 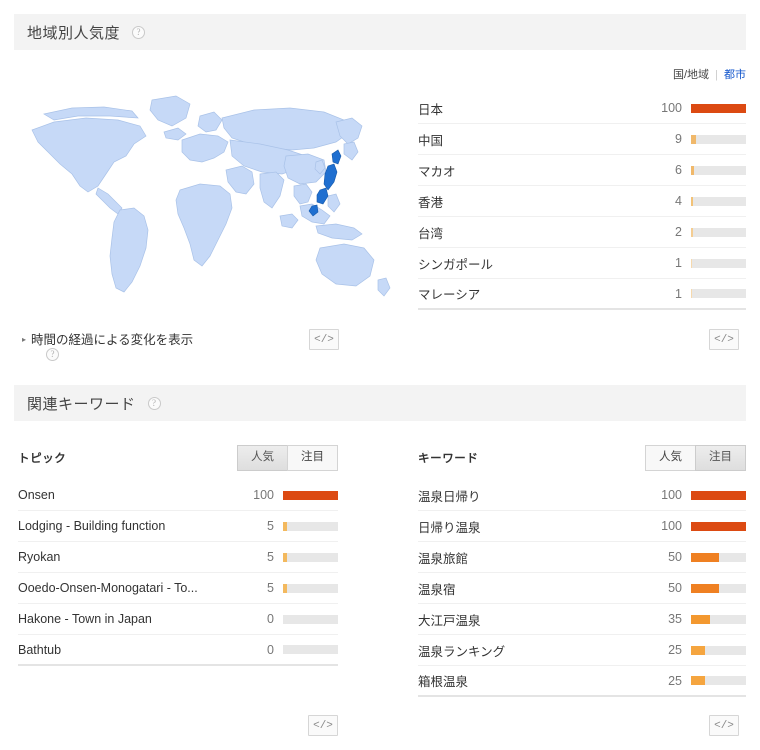 What do you see at coordinates (448, 459) in the screenshot?
I see `keywords-title: キーワード` at bounding box center [448, 459].